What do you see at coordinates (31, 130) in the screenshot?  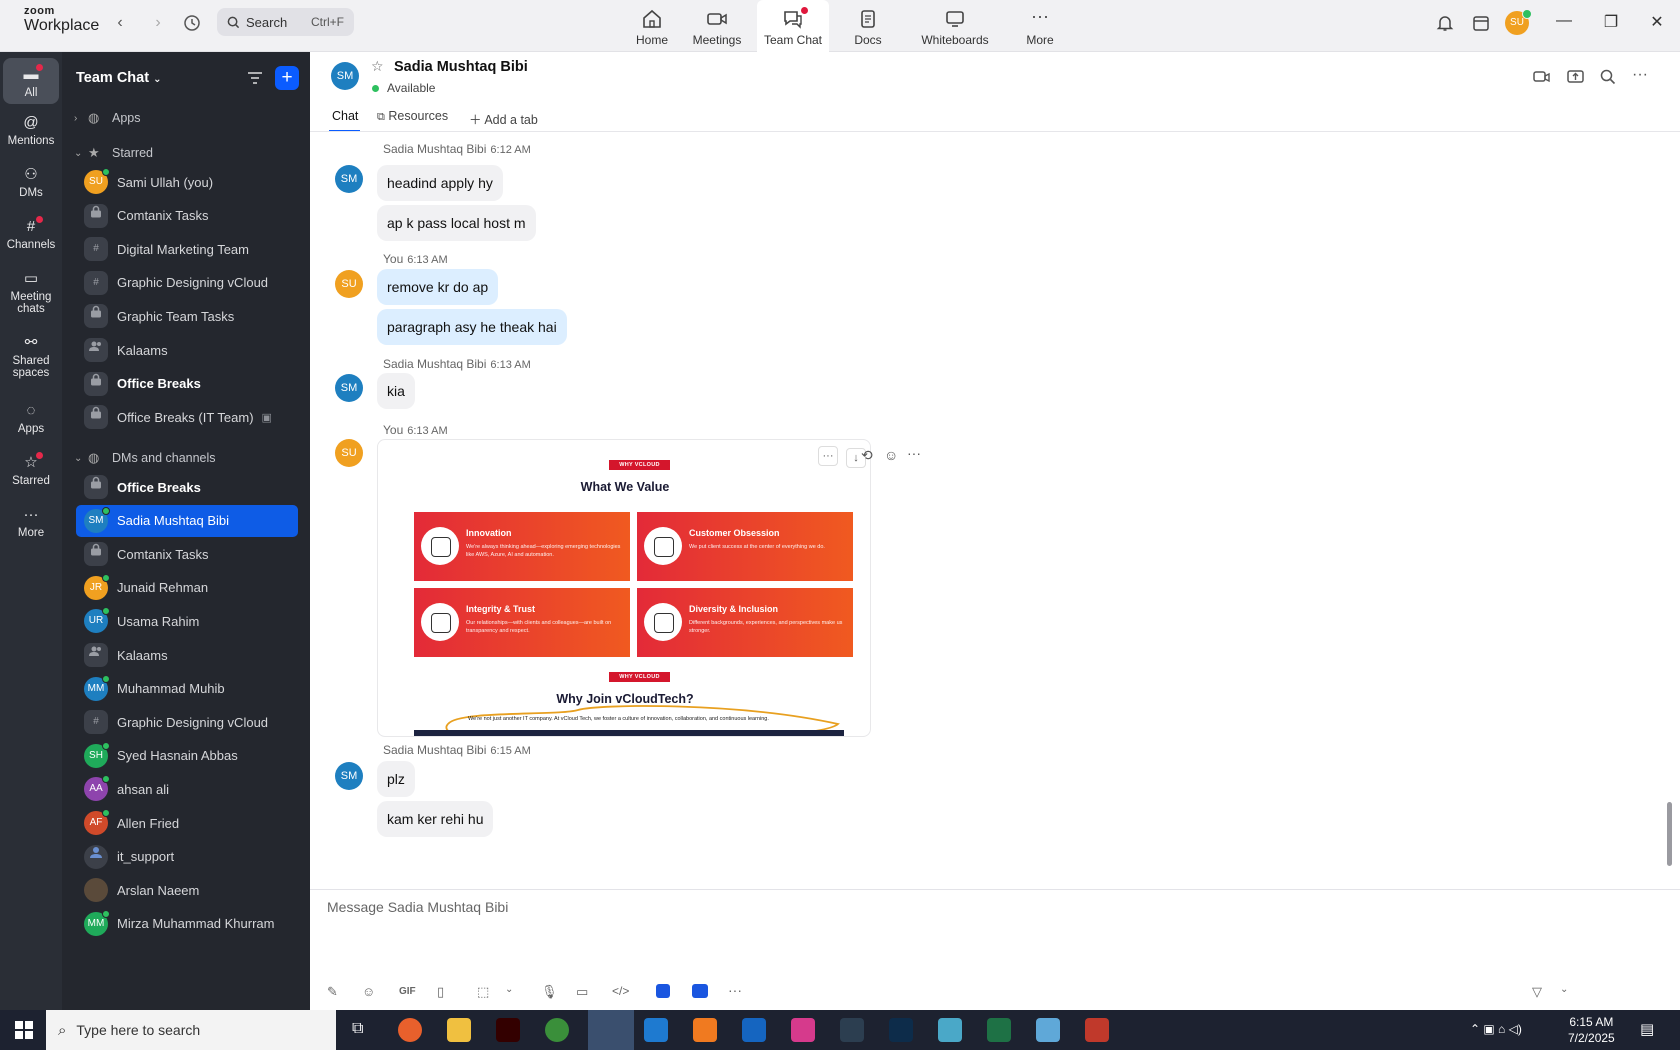 I see `rail-mentions: @ Mentions` at bounding box center [31, 130].